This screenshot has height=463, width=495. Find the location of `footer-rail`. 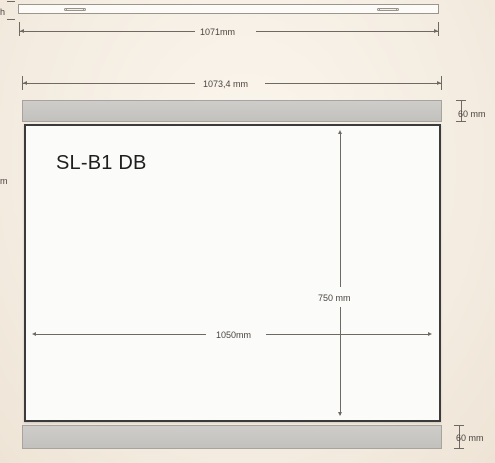

footer-rail is located at coordinates (232, 437).